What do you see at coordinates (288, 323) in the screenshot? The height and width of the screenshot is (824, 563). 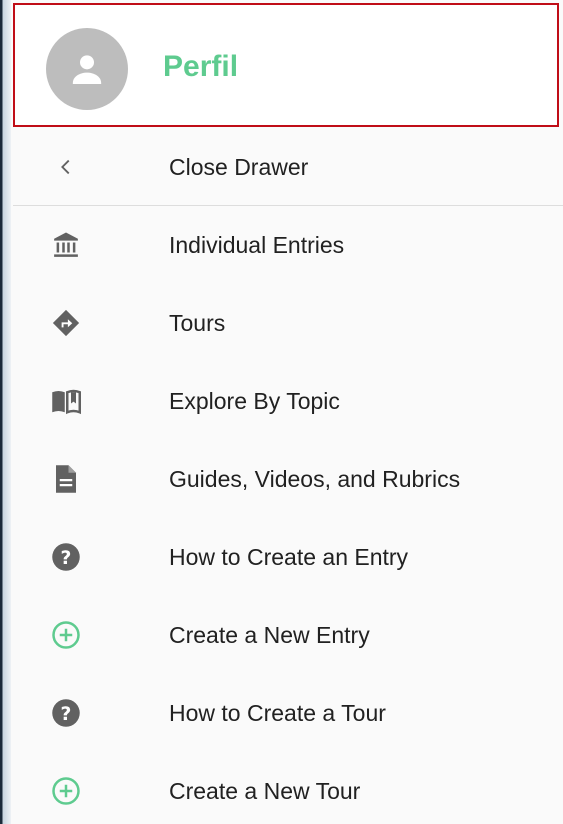 I see `menu-item-tours: Tours` at bounding box center [288, 323].